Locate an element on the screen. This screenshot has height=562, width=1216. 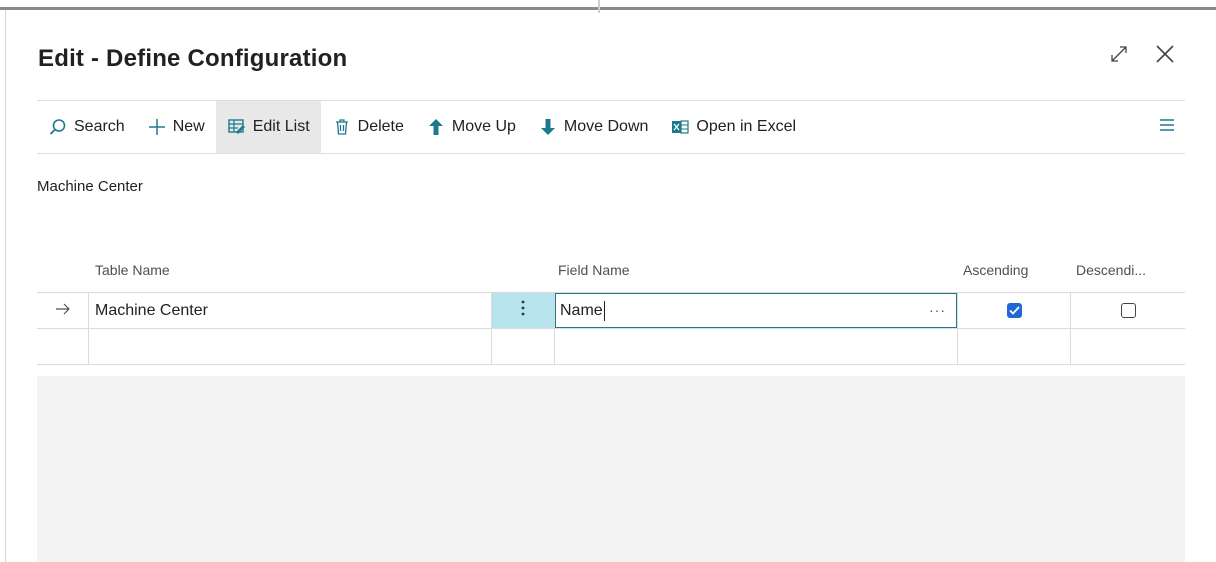
row-actions-button is located at coordinates (522, 310).